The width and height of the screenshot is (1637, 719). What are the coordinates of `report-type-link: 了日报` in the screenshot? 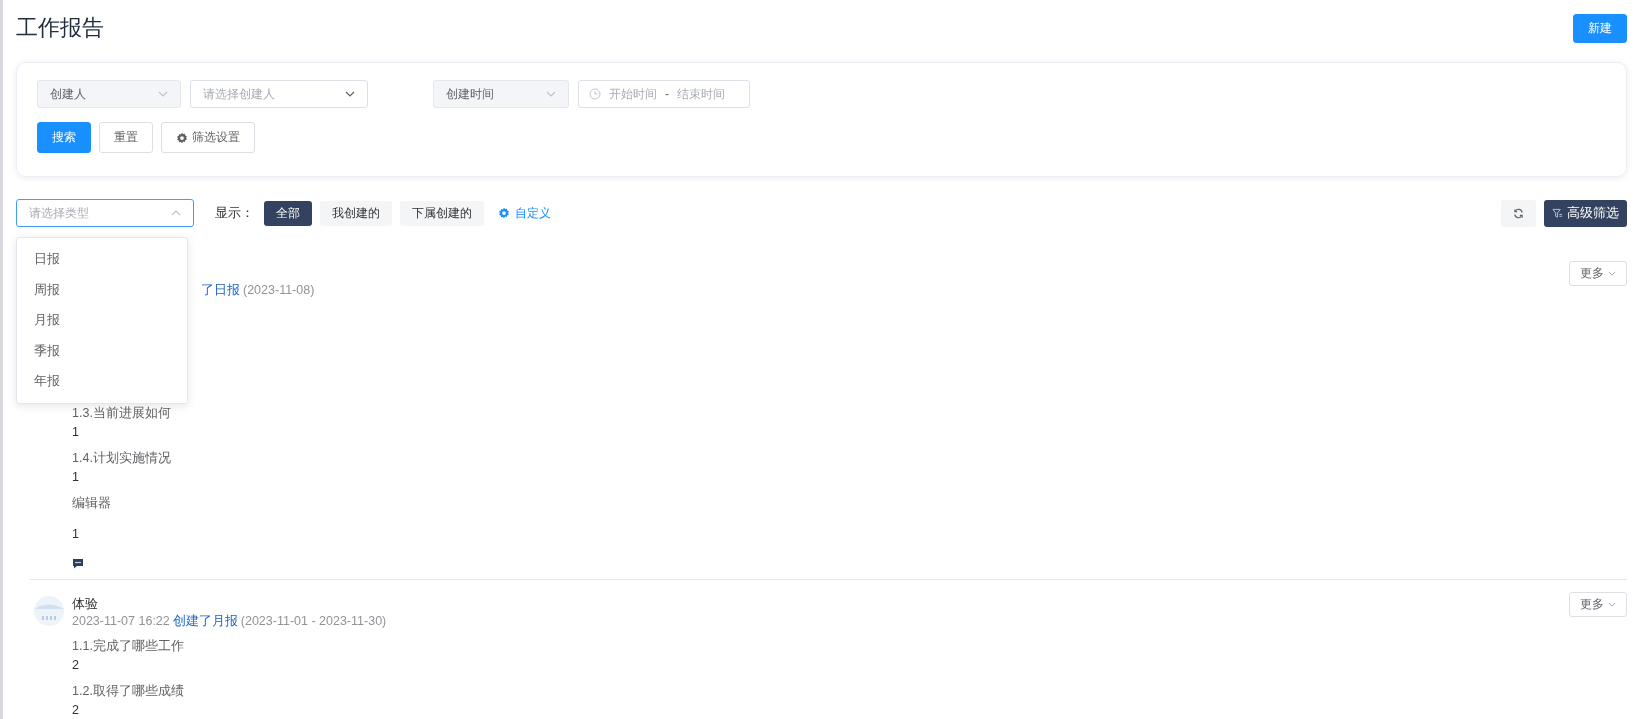 It's located at (220, 290).